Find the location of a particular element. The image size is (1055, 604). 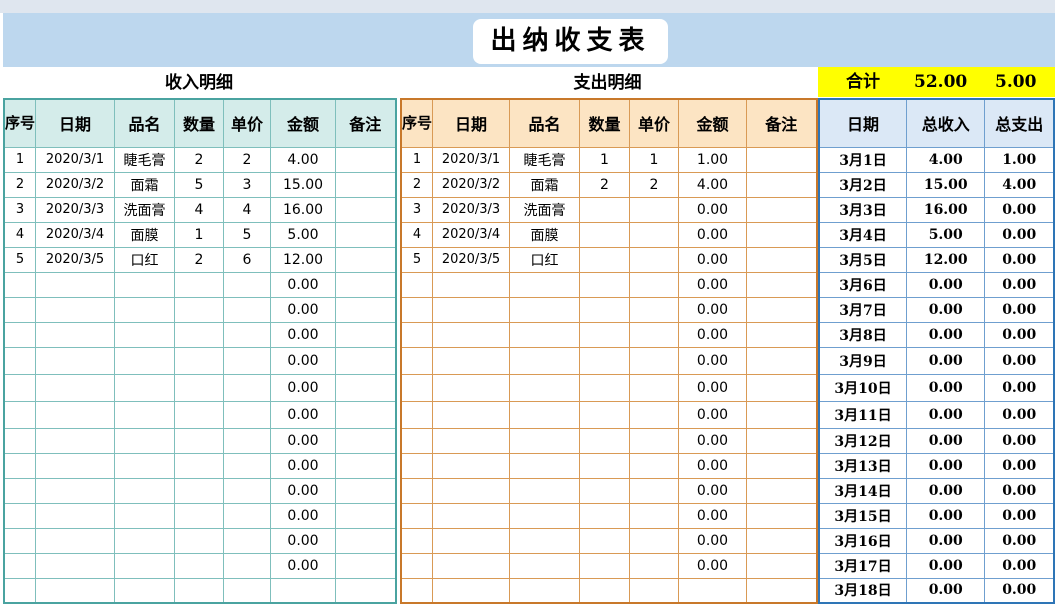

summary-cell-date: 3月18日 is located at coordinates (863, 590).